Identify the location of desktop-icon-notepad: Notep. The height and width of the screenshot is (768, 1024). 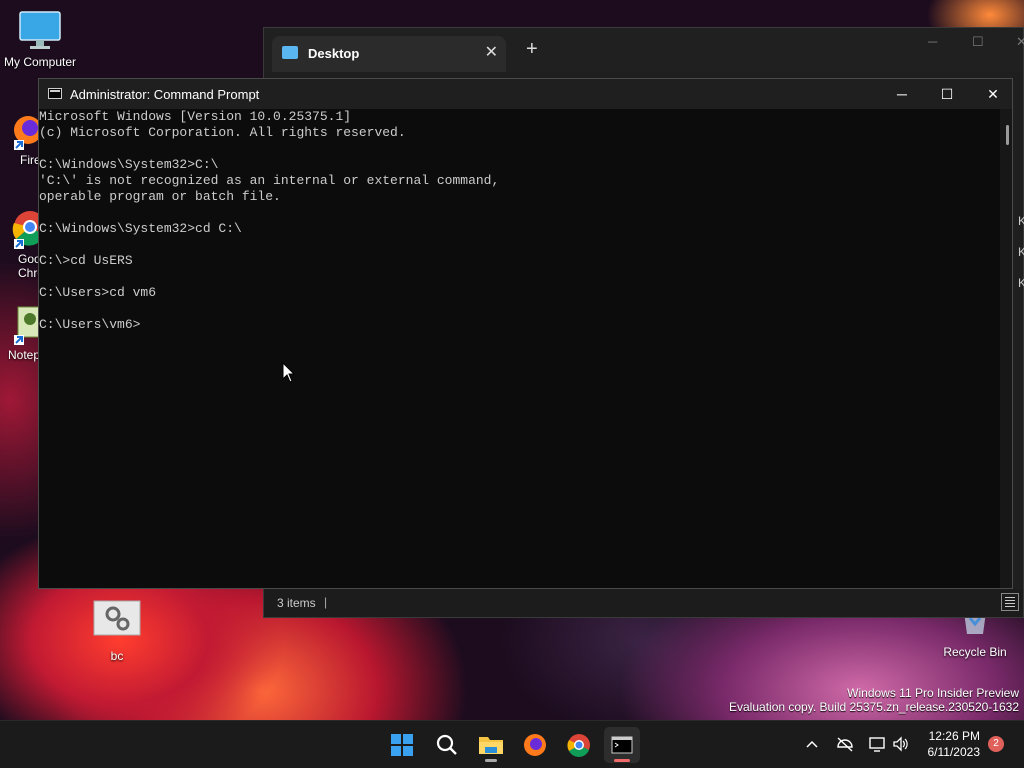
(20, 333).